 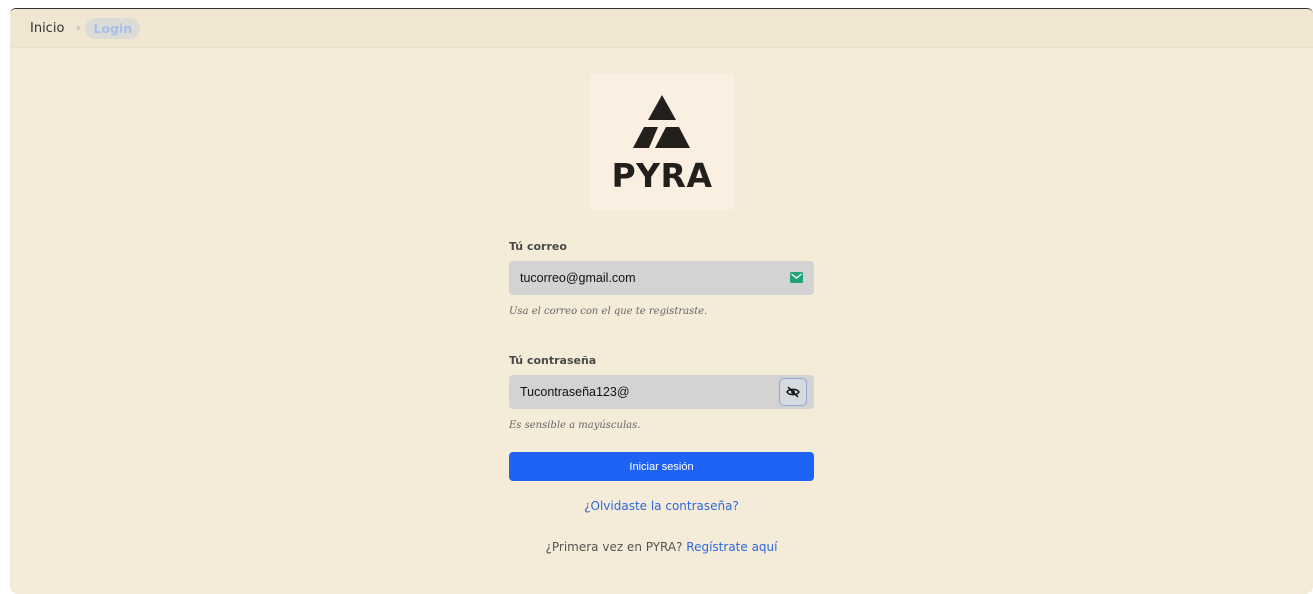 I want to click on password-field-wrapper, so click(x=661, y=392).